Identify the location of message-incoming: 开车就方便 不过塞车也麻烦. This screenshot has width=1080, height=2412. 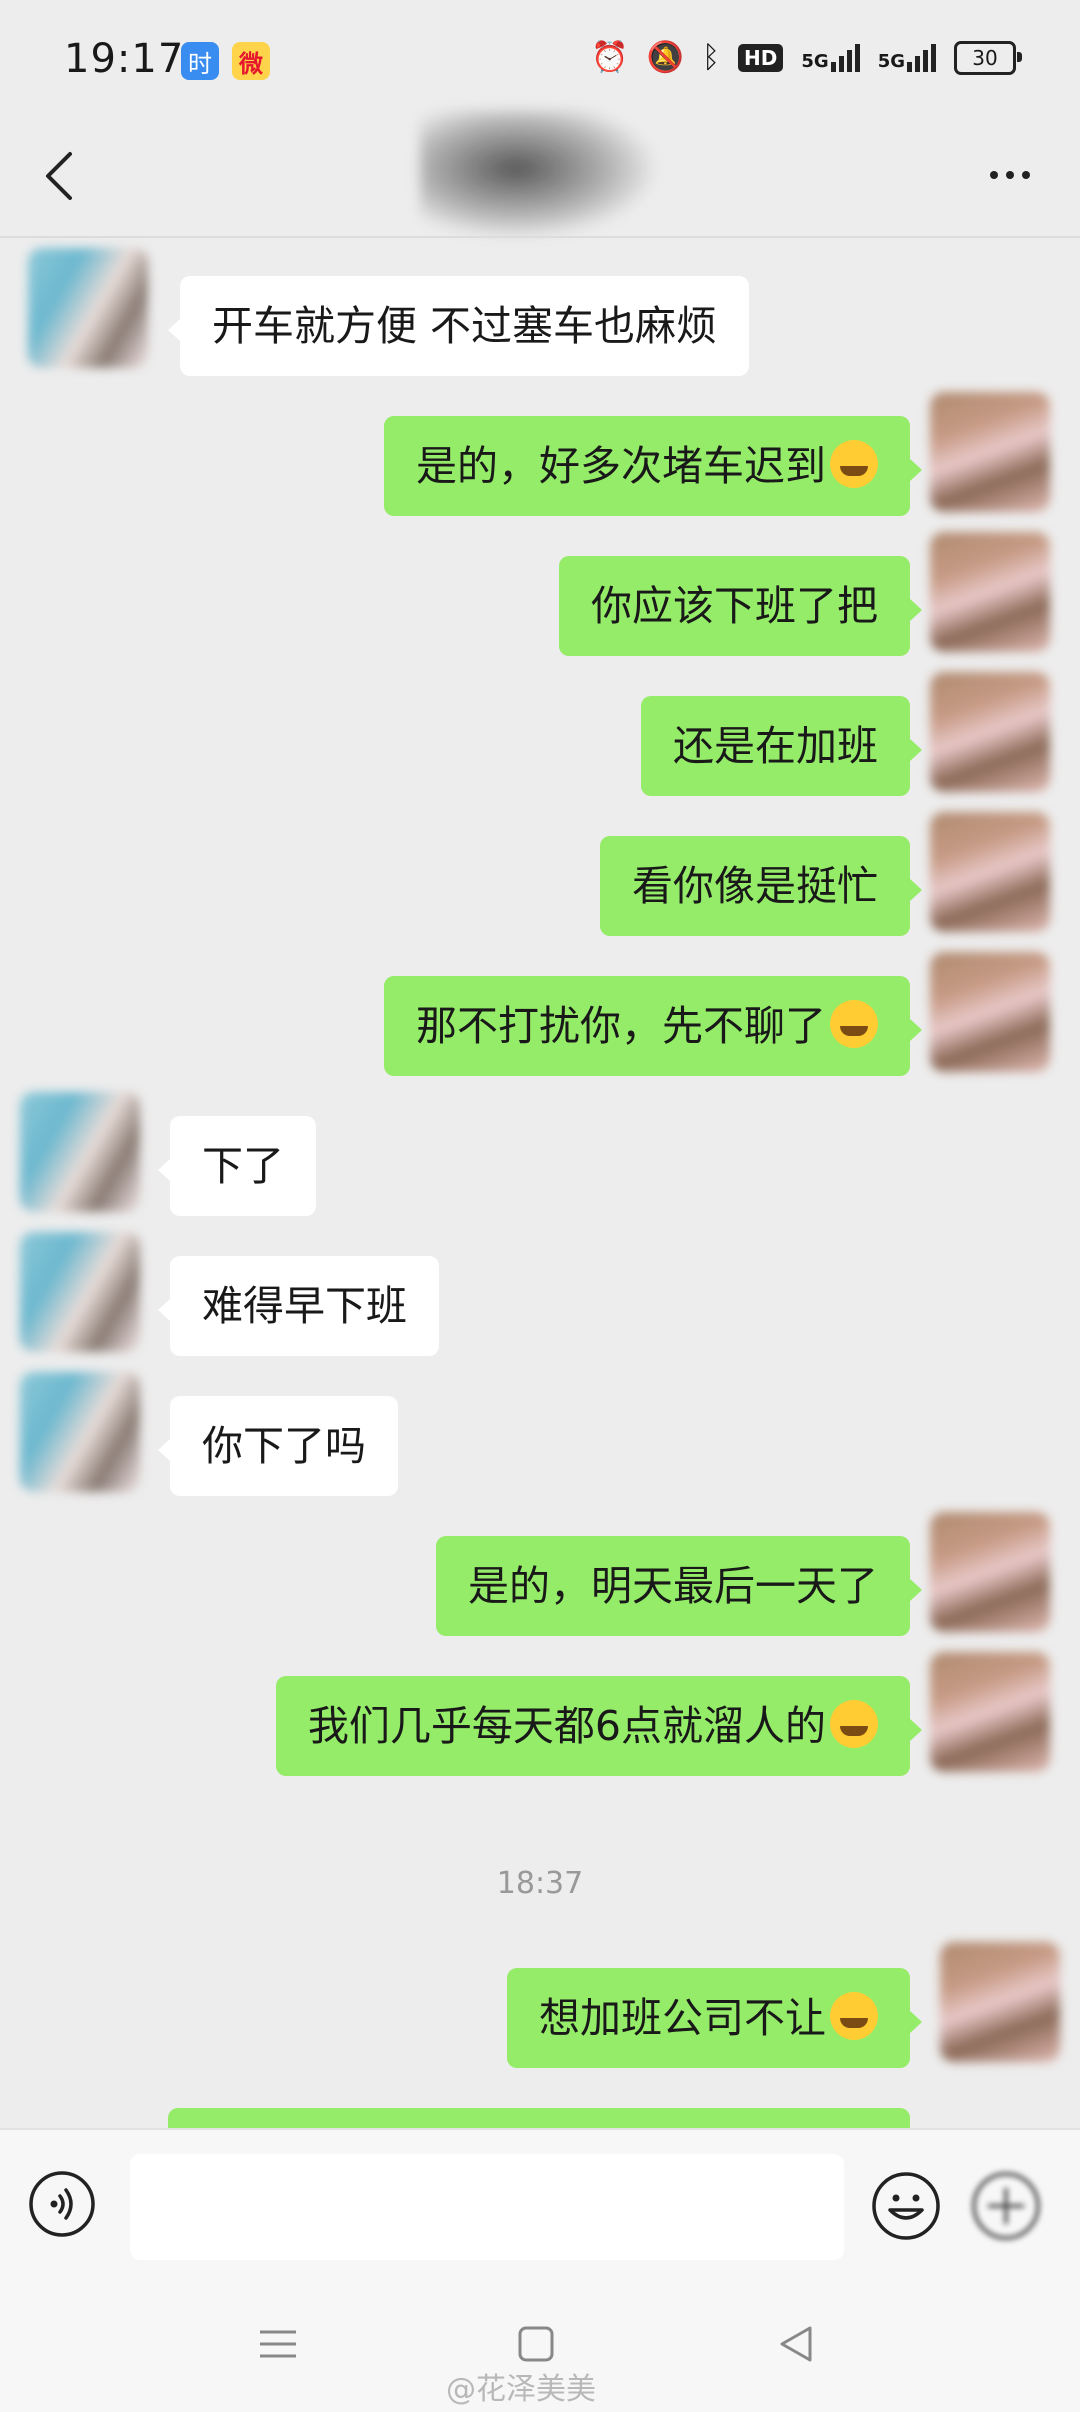
(458, 326).